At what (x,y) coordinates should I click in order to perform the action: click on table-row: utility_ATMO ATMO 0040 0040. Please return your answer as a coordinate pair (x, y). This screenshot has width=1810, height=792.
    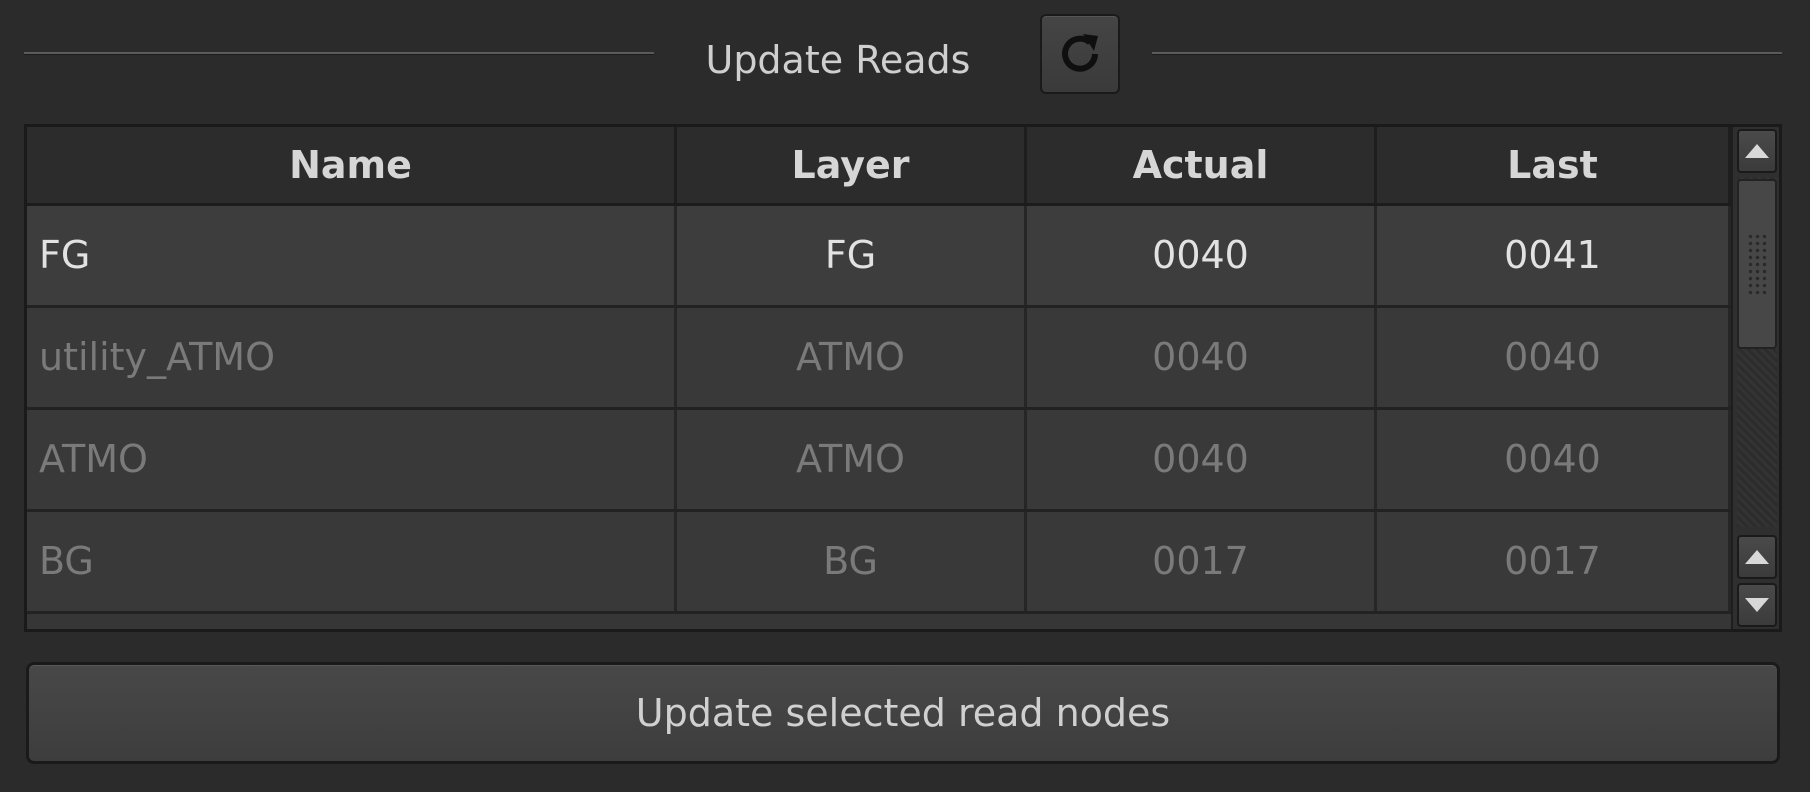
    Looking at the image, I should click on (879, 359).